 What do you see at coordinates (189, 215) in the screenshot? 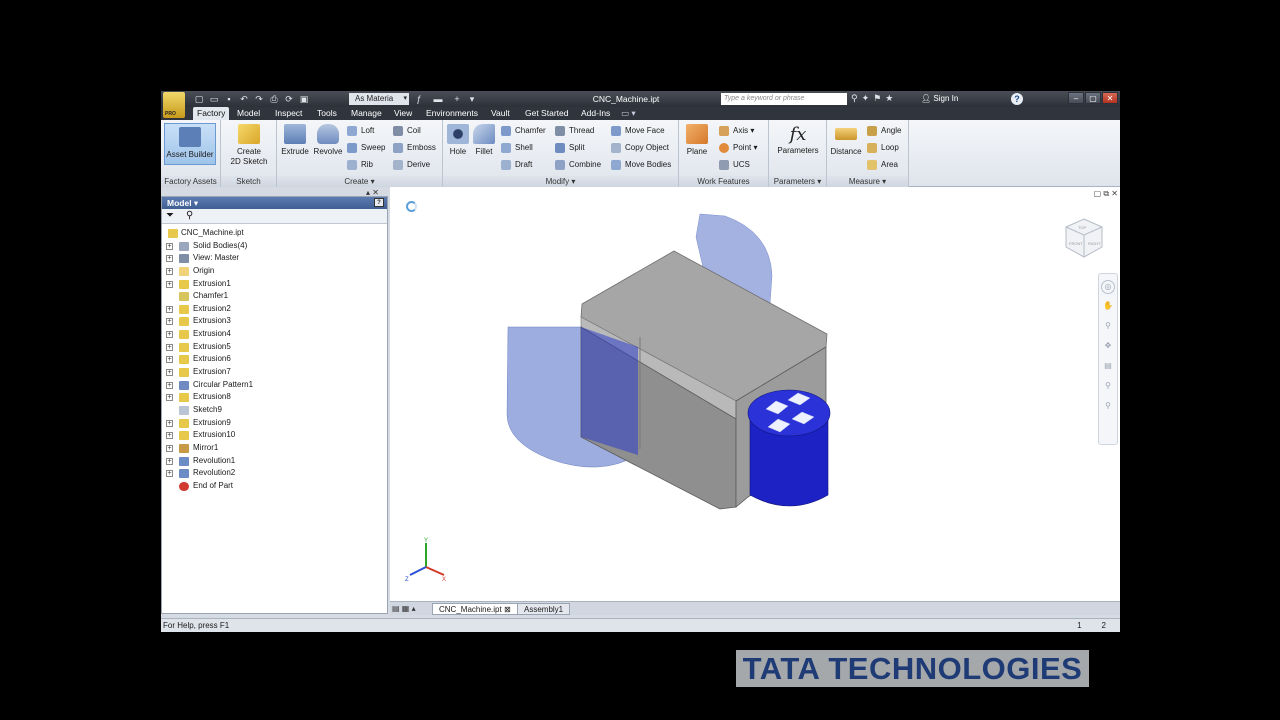
I see `find-icon: ⚲` at bounding box center [189, 215].